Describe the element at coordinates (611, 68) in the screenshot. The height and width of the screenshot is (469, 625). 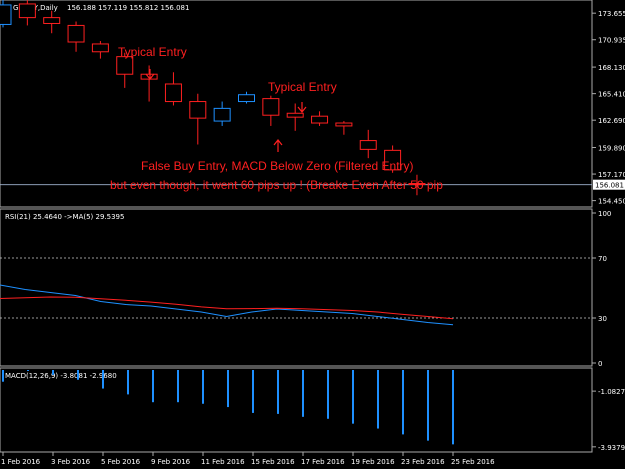
I see `price-tick-label: 168.130` at that location.